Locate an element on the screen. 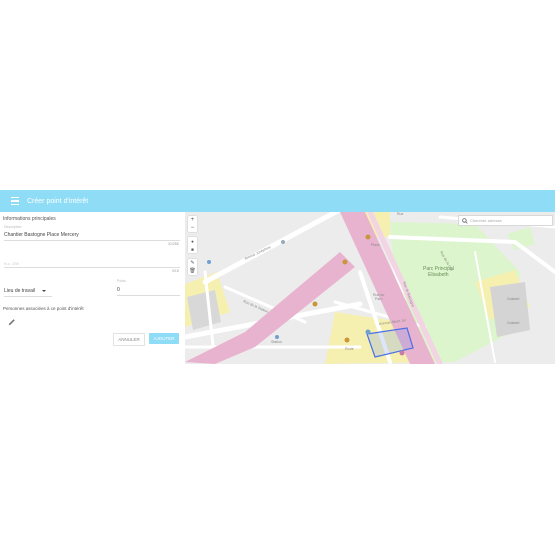 This screenshot has height=555, width=555. menu-icon is located at coordinates (18, 201).